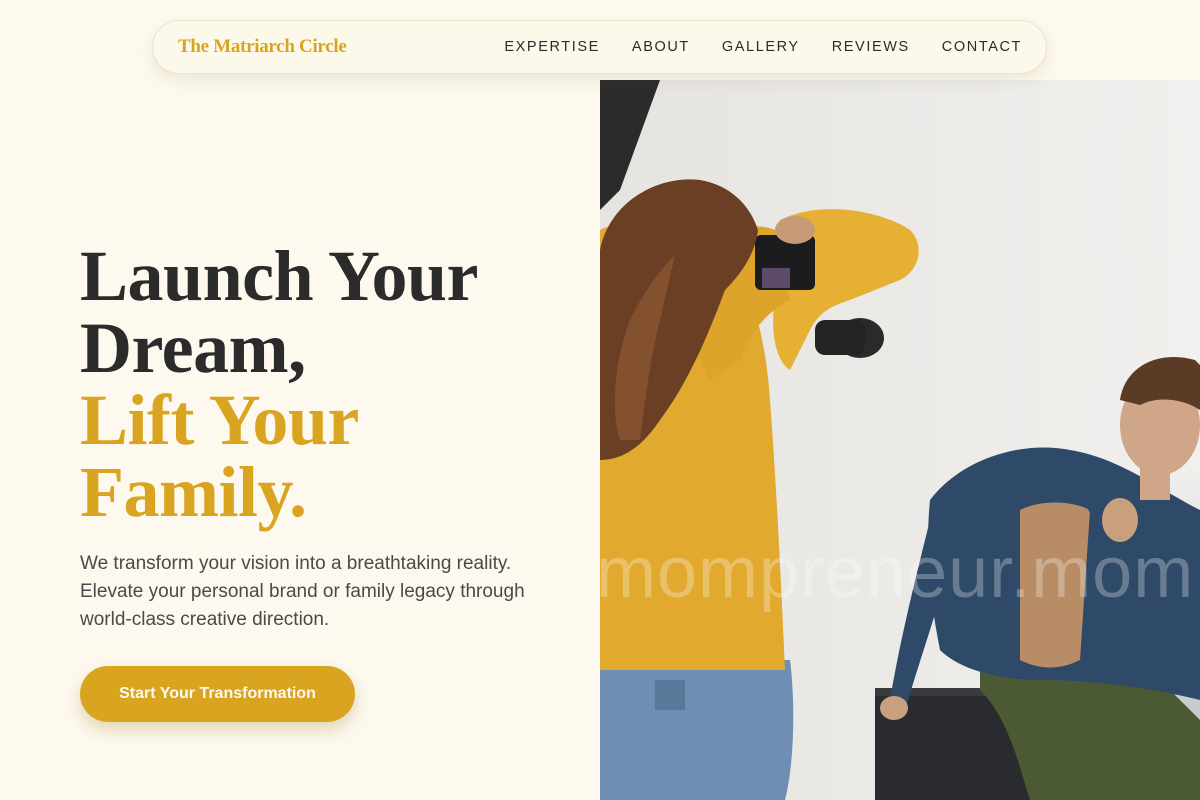 The height and width of the screenshot is (800, 1200). What do you see at coordinates (279, 276) in the screenshot?
I see `hero-title-line-1: Launch Your` at bounding box center [279, 276].